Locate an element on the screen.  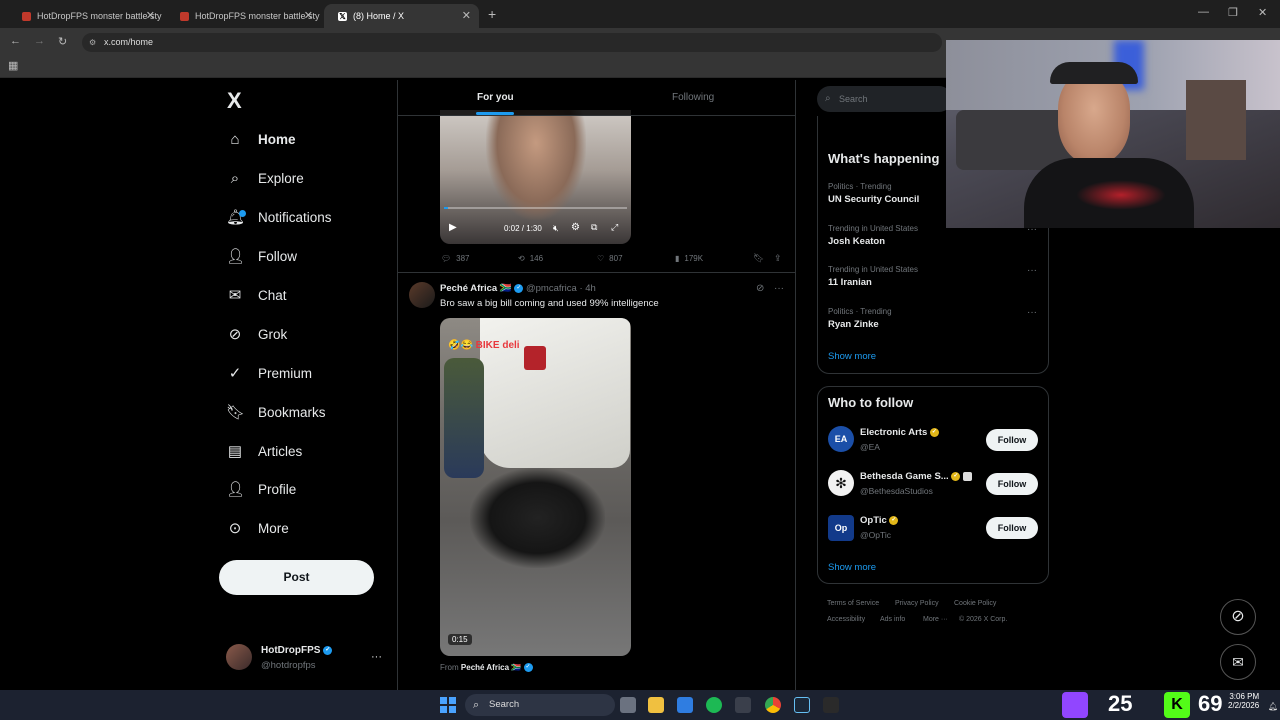
video-player: ▶ 0:02 / 1:30 🔇︎ ⚙ ⧉ ⤢ is located at coordinates (535, 177).